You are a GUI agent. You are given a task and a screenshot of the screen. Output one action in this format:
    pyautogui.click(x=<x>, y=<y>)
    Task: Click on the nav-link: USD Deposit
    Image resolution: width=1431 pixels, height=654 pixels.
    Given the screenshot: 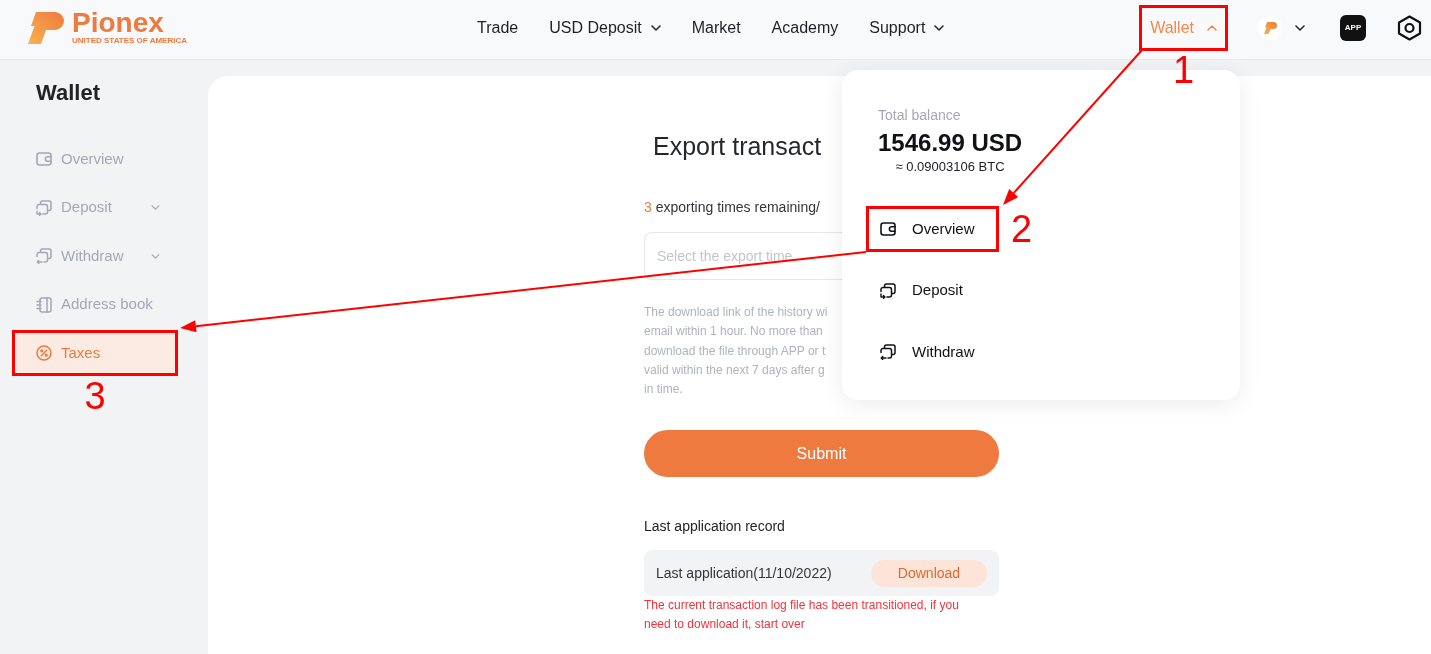 What is the action you would take?
    pyautogui.click(x=605, y=27)
    